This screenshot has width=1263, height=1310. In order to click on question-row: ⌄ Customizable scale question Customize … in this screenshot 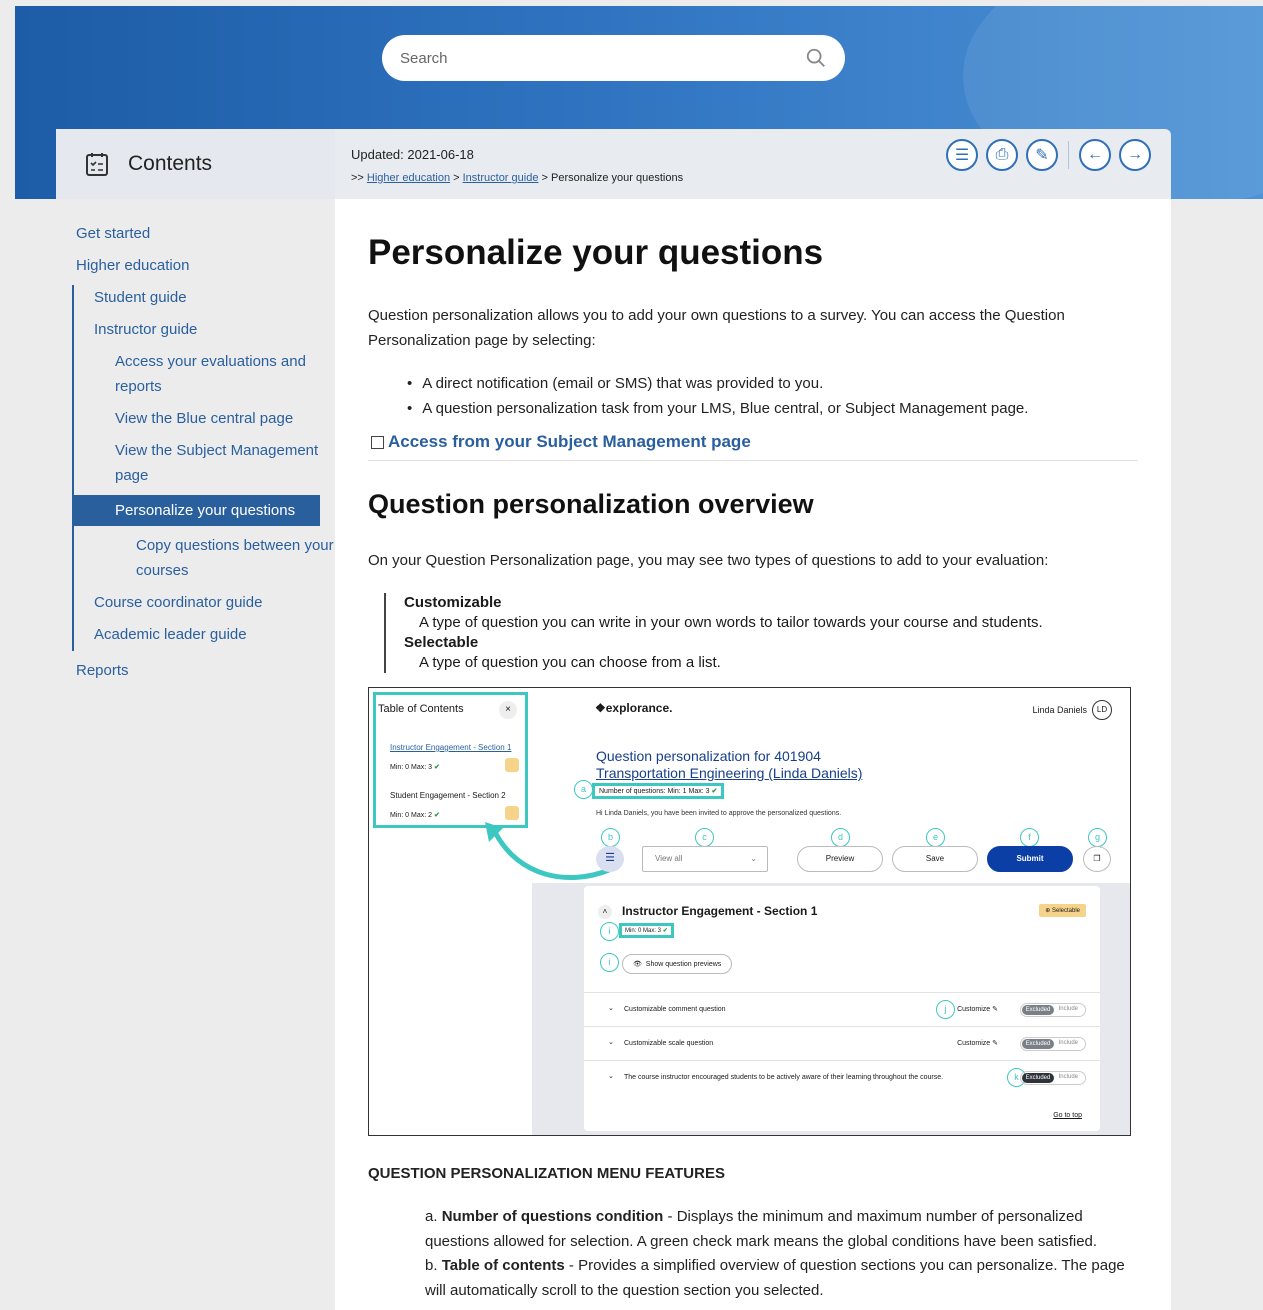, I will do `click(842, 1043)`.